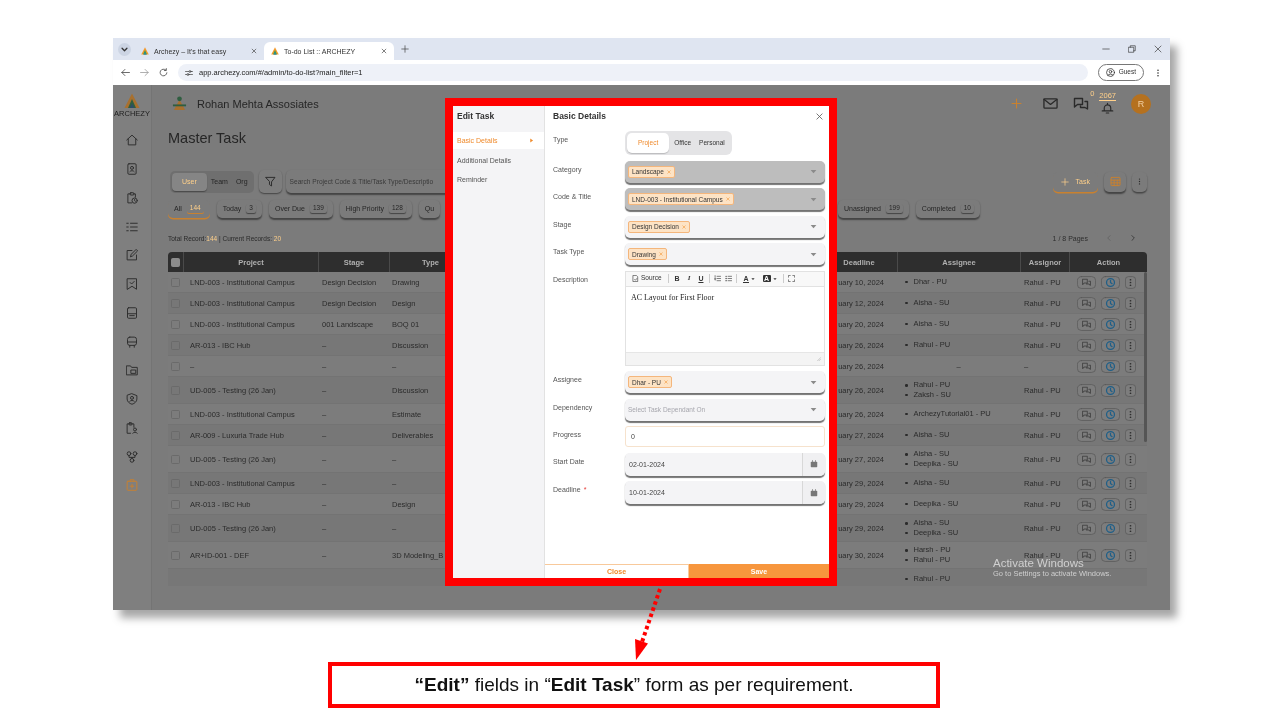 This screenshot has width=1280, height=720. Describe the element at coordinates (774, 278) in the screenshot. I see `caret-icon` at that location.